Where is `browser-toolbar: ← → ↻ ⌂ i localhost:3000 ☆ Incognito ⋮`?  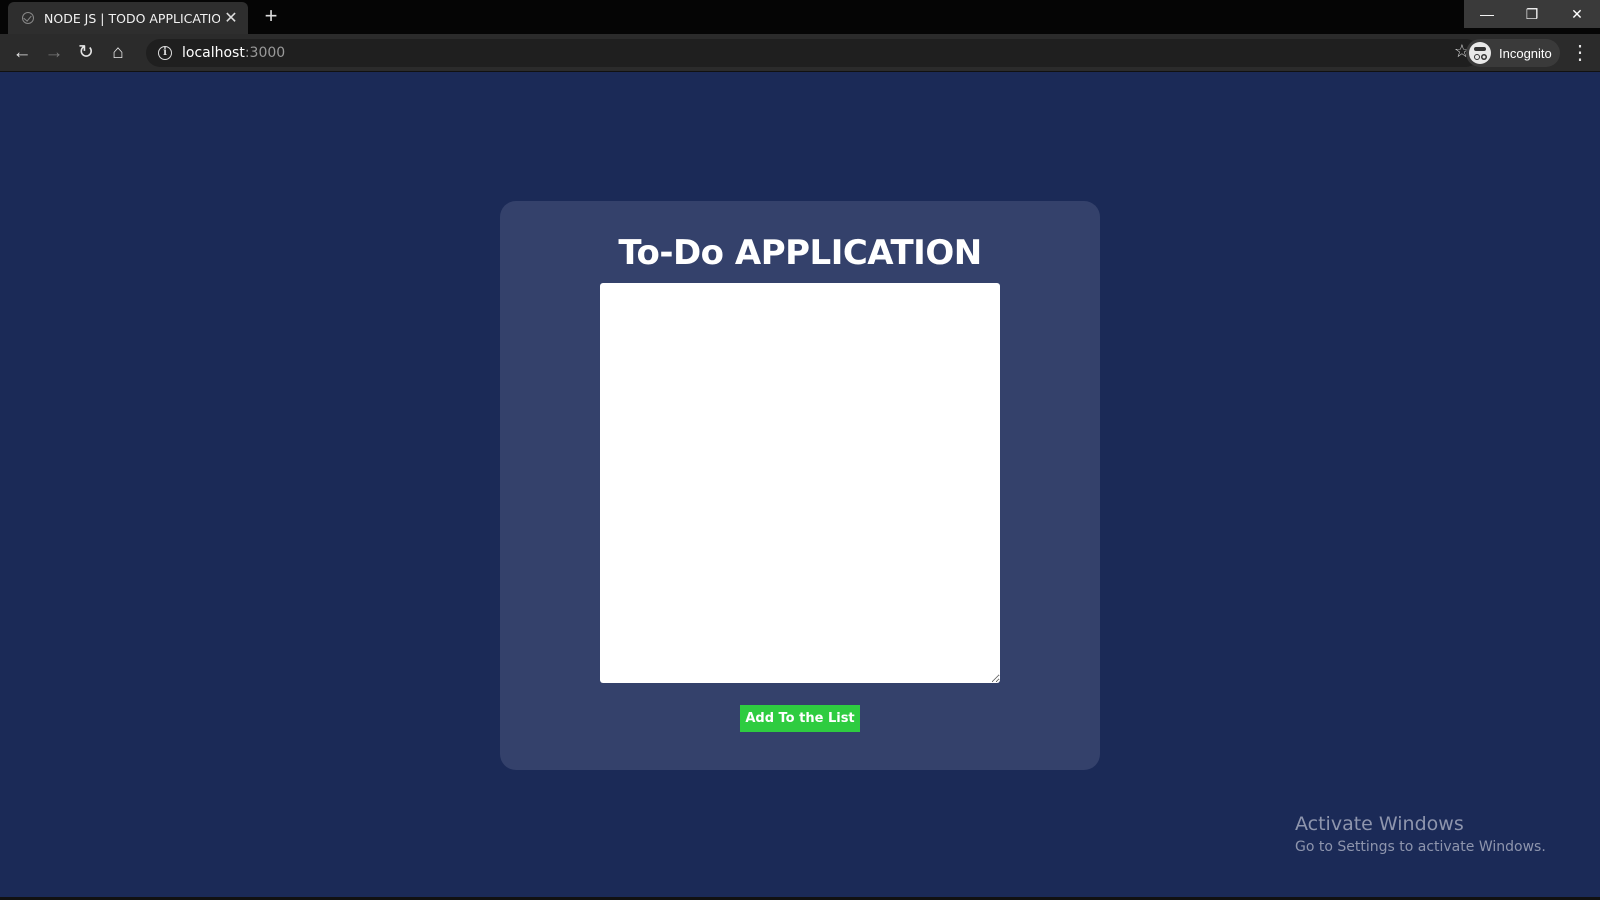 browser-toolbar: ← → ↻ ⌂ i localhost:3000 ☆ Incognito ⋮ is located at coordinates (800, 53).